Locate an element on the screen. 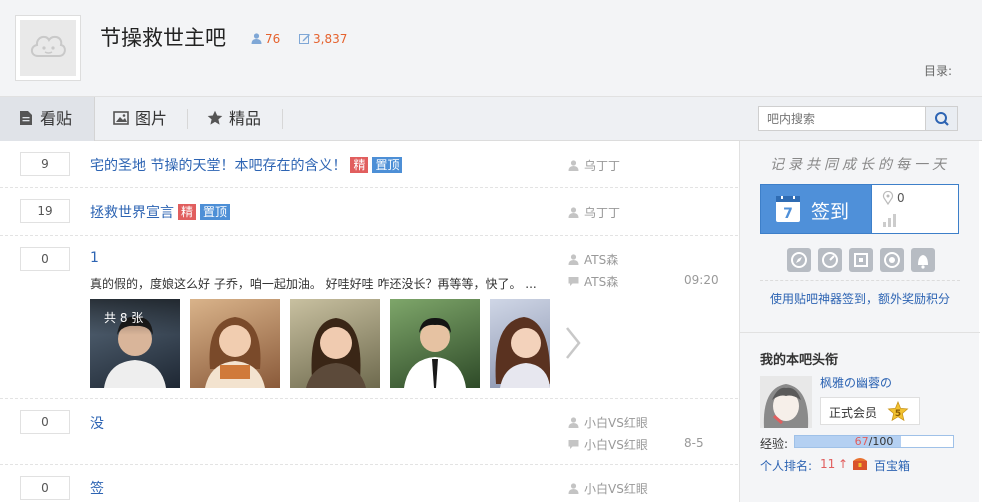 This screenshot has width=982, height=502. personal-rank-label: 个人排名: is located at coordinates (786, 466).